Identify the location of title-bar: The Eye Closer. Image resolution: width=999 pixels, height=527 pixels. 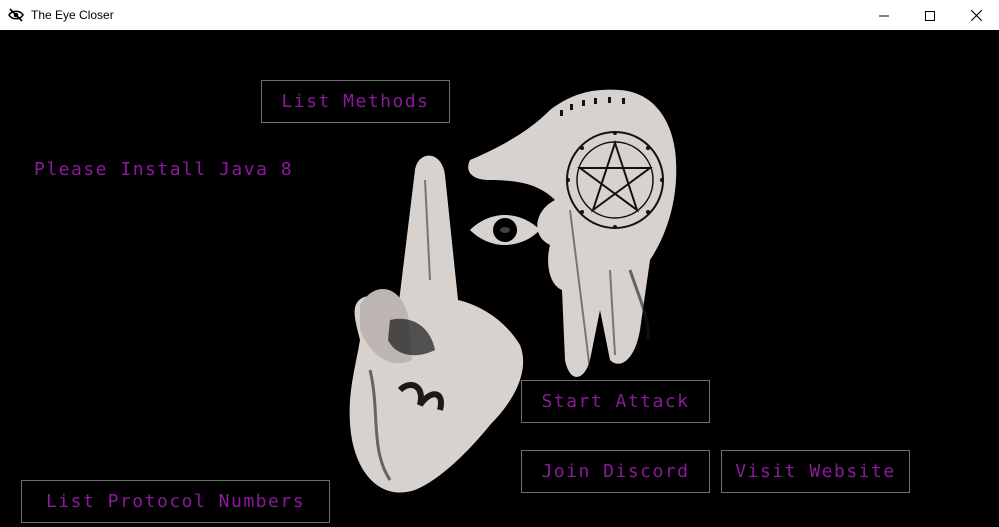
(499, 15).